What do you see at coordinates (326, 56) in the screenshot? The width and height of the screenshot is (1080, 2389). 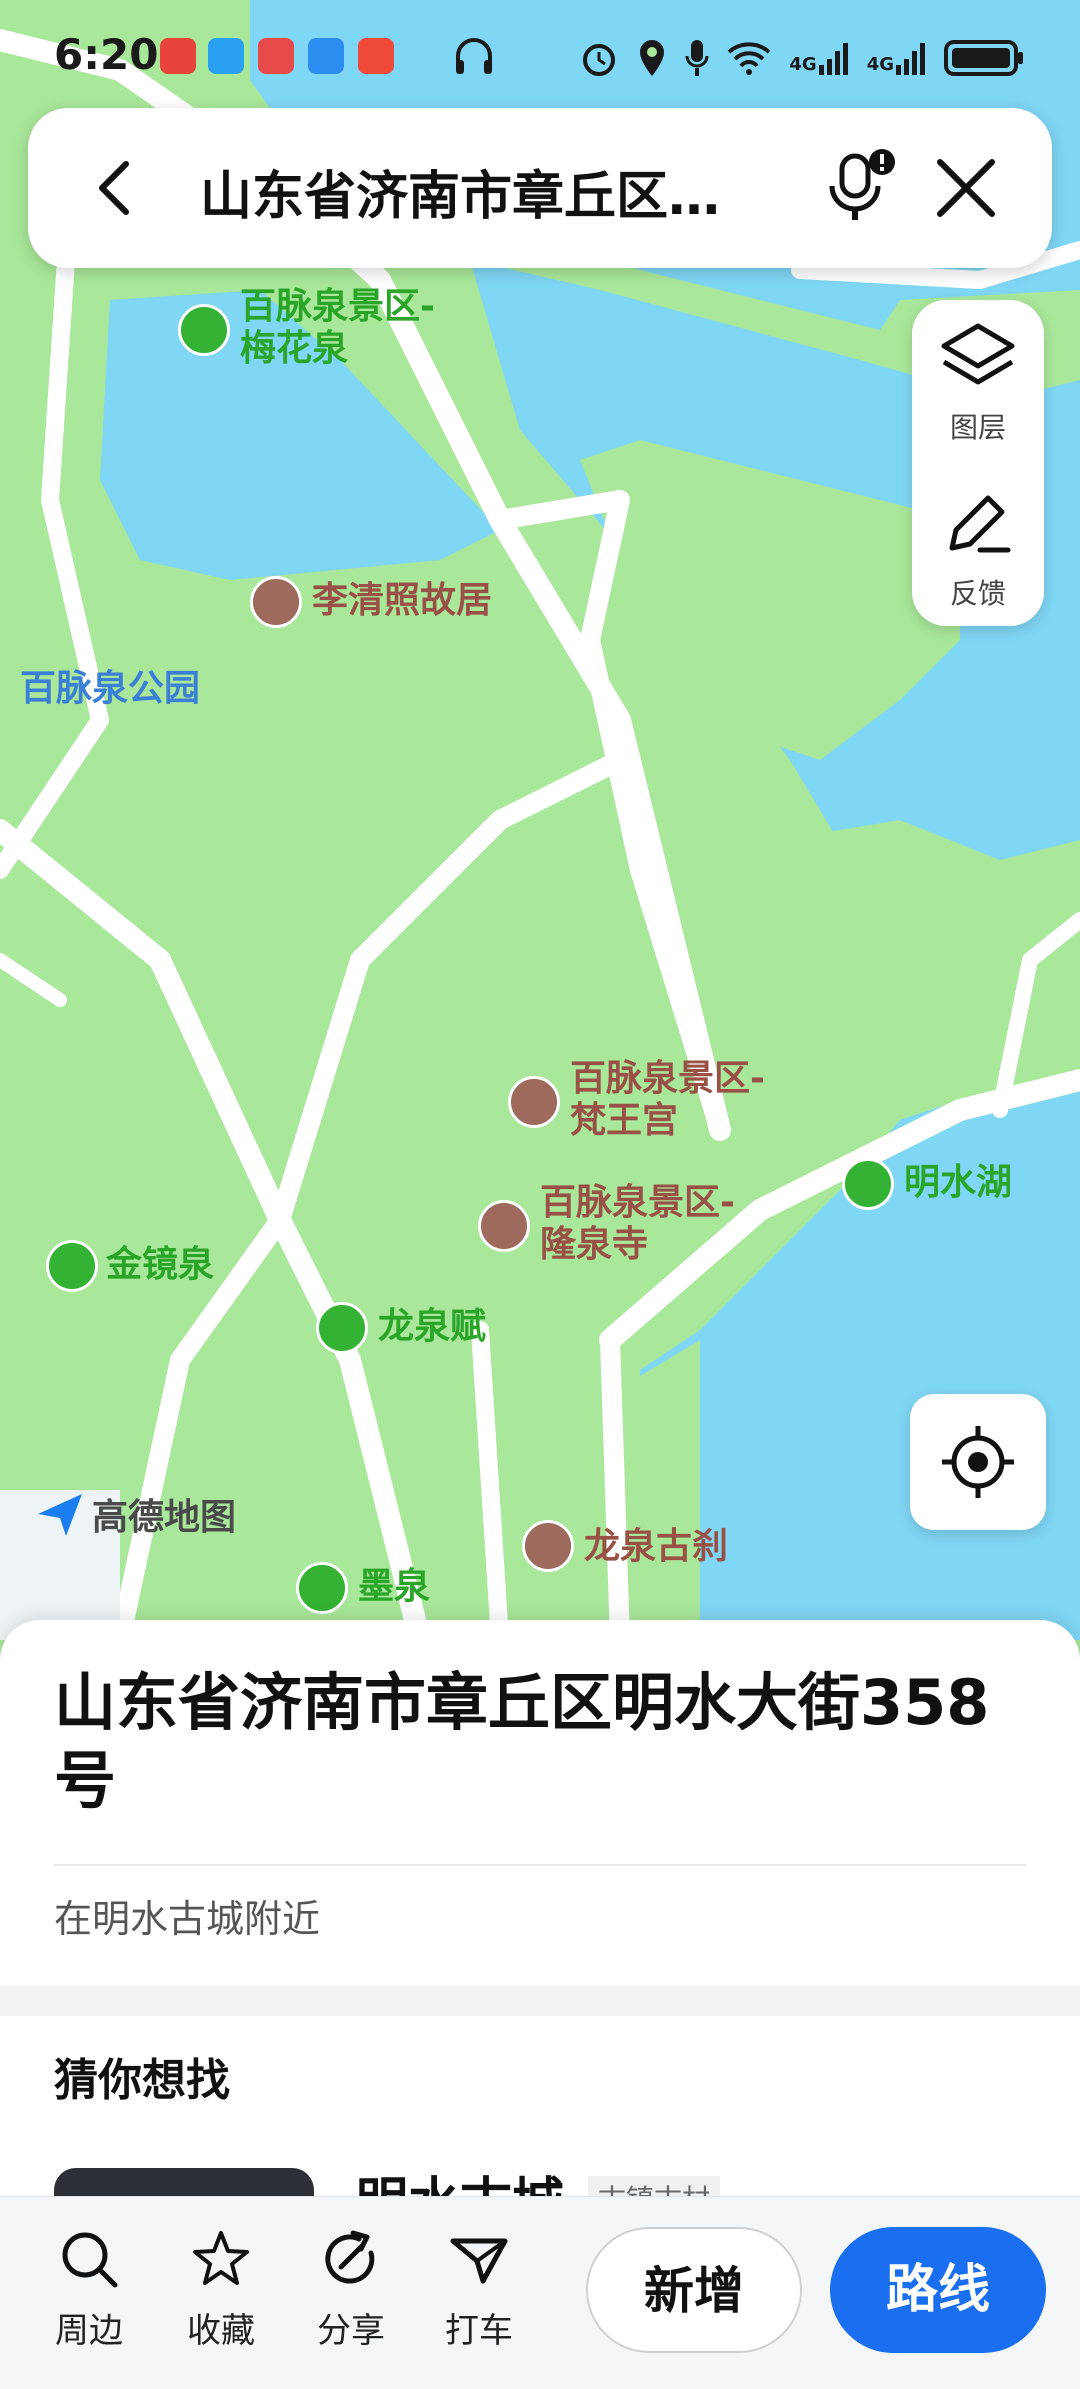 I see `cloud-app-icon` at bounding box center [326, 56].